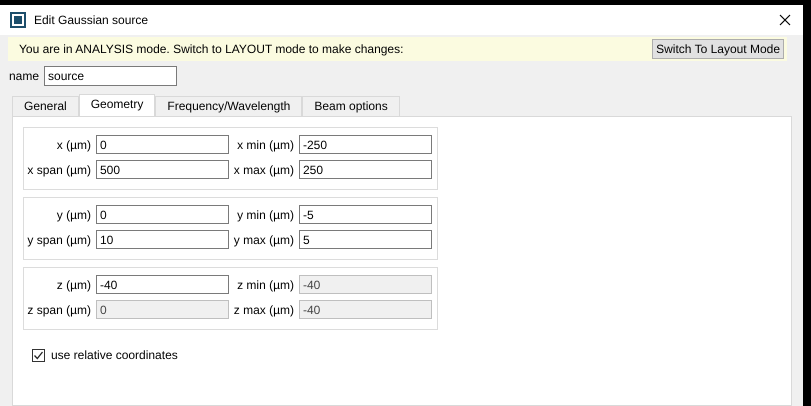  I want to click on input-field: -40, so click(162, 284).